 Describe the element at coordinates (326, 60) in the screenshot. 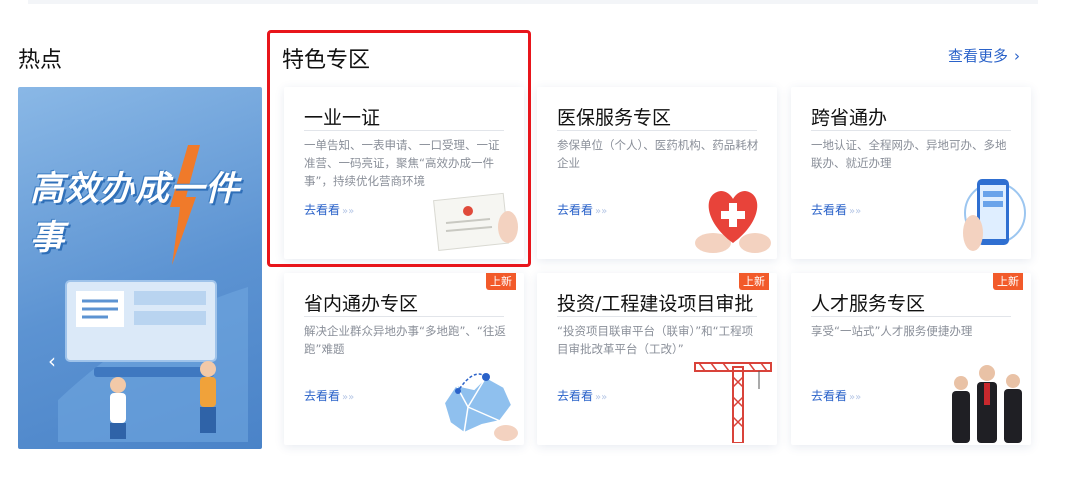

I see `special-section-title: 特色专区` at that location.